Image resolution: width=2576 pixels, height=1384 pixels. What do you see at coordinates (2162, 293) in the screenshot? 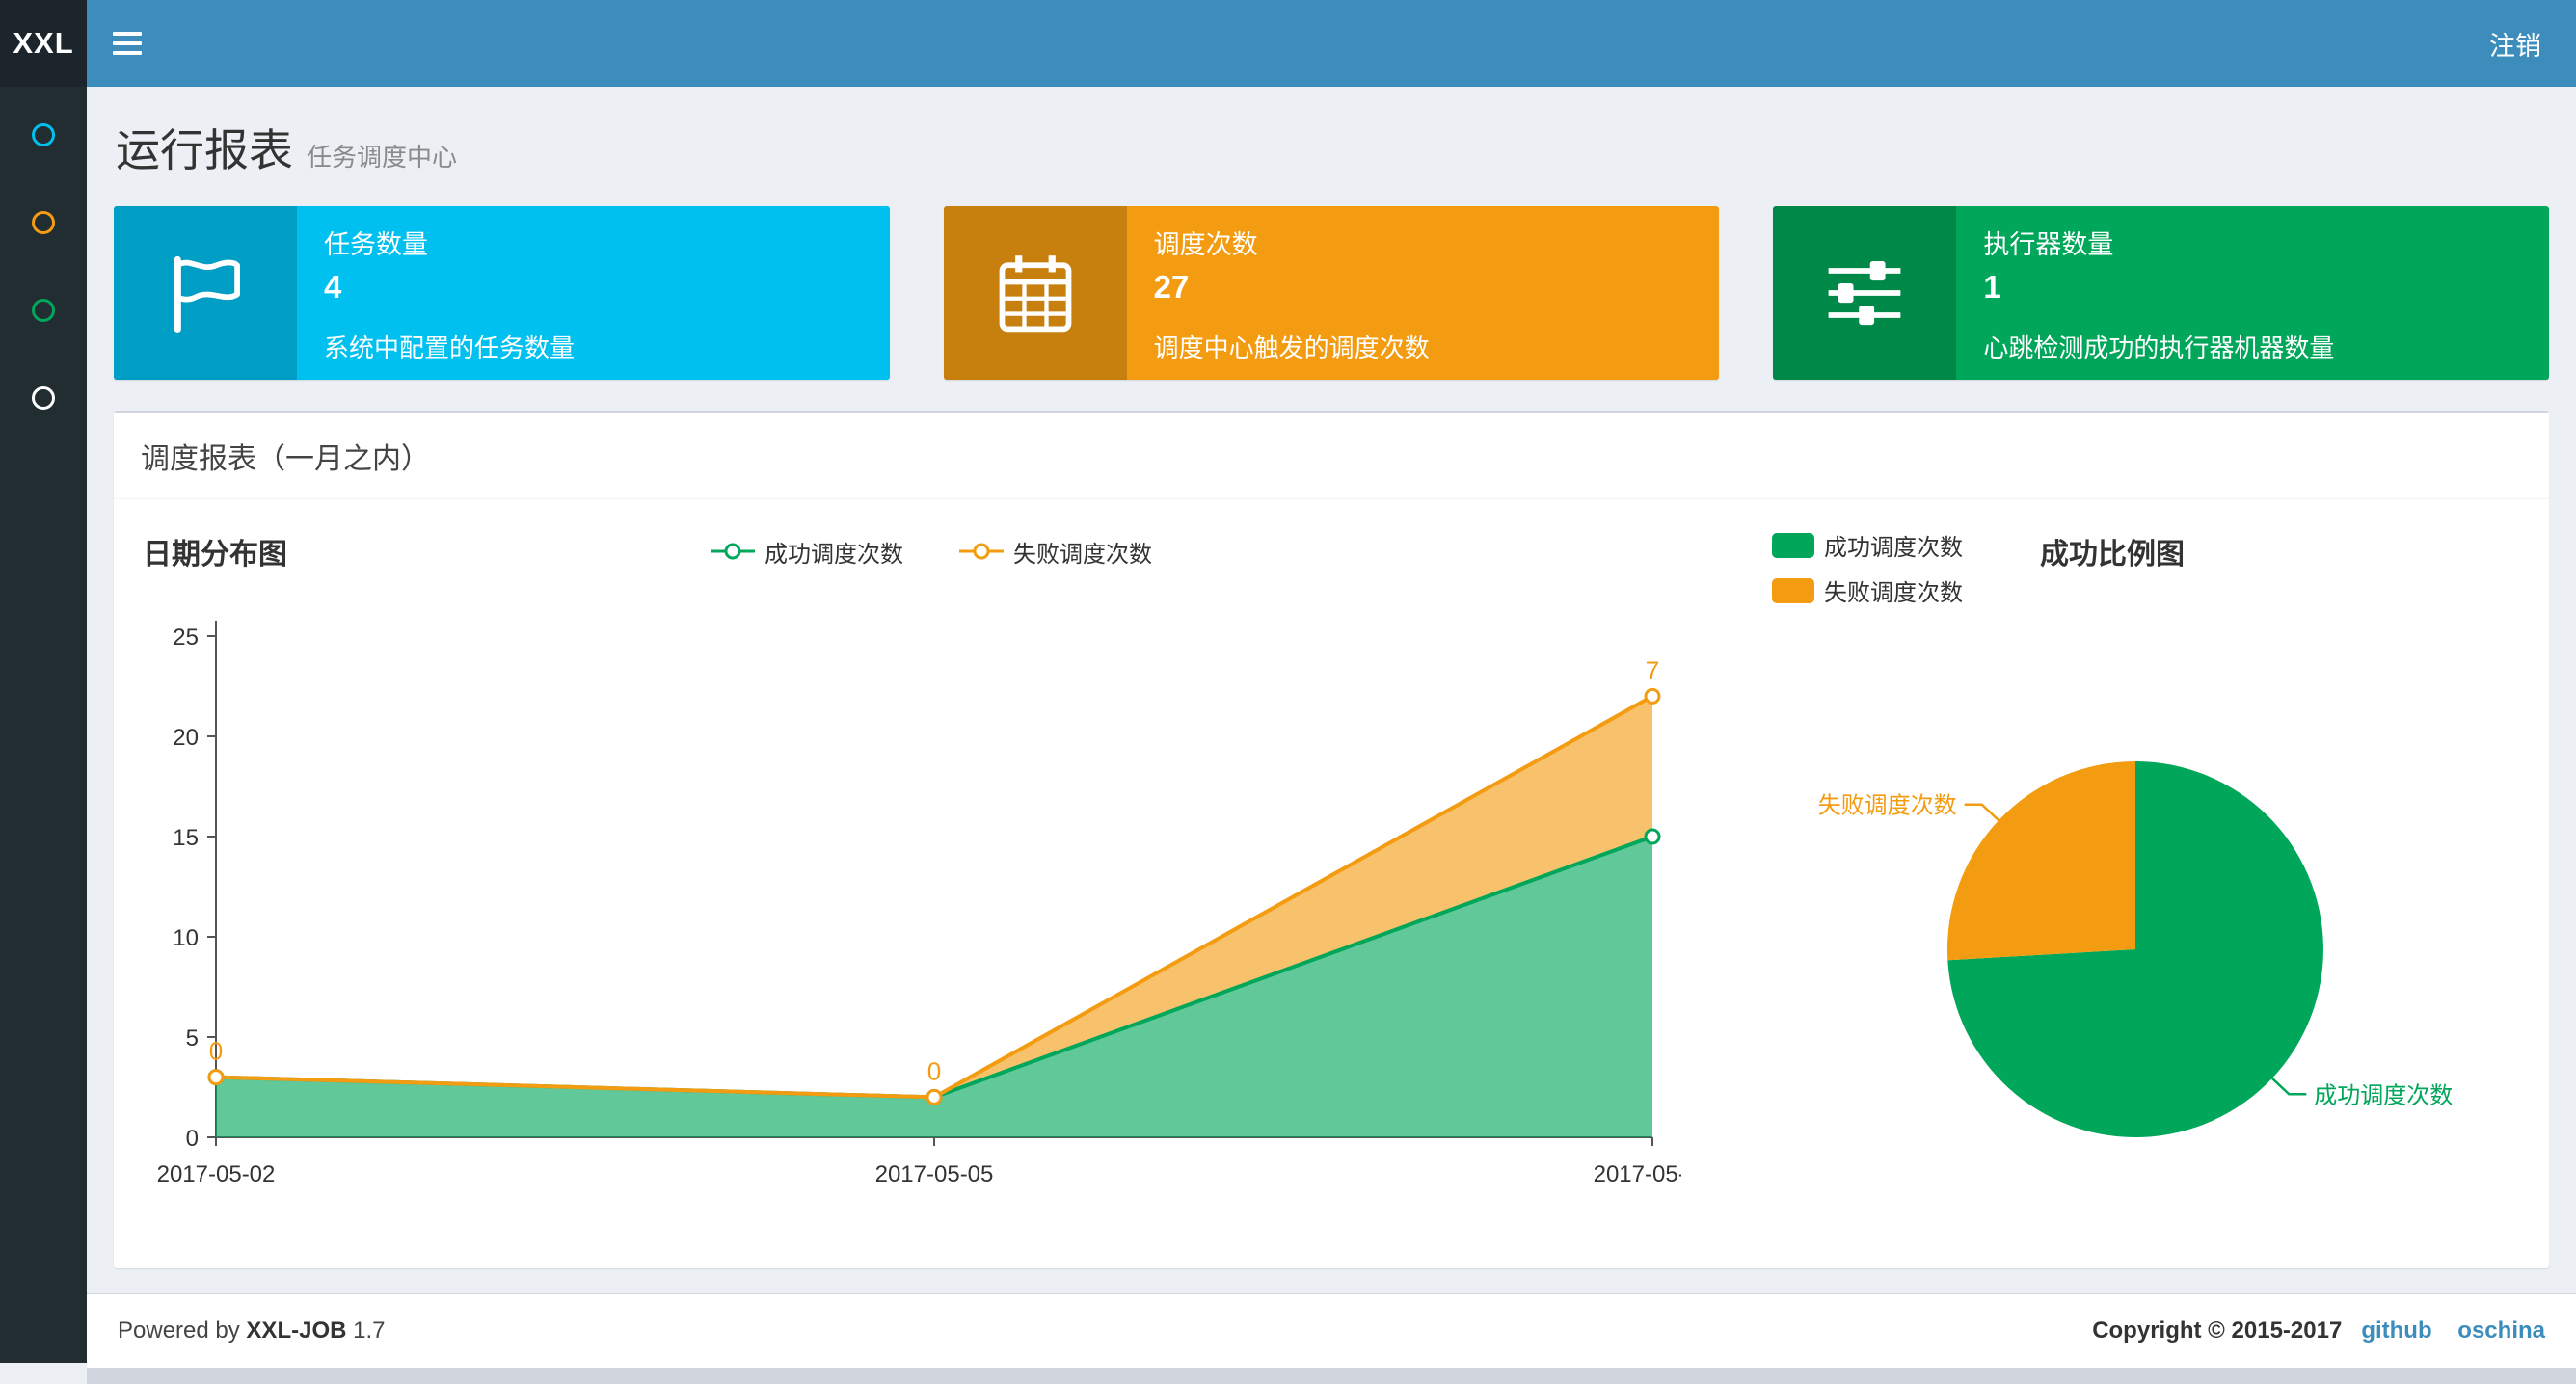
I see `info-box-executors: 执行器数量 1 心跳检测成功的执行器机器数量` at bounding box center [2162, 293].